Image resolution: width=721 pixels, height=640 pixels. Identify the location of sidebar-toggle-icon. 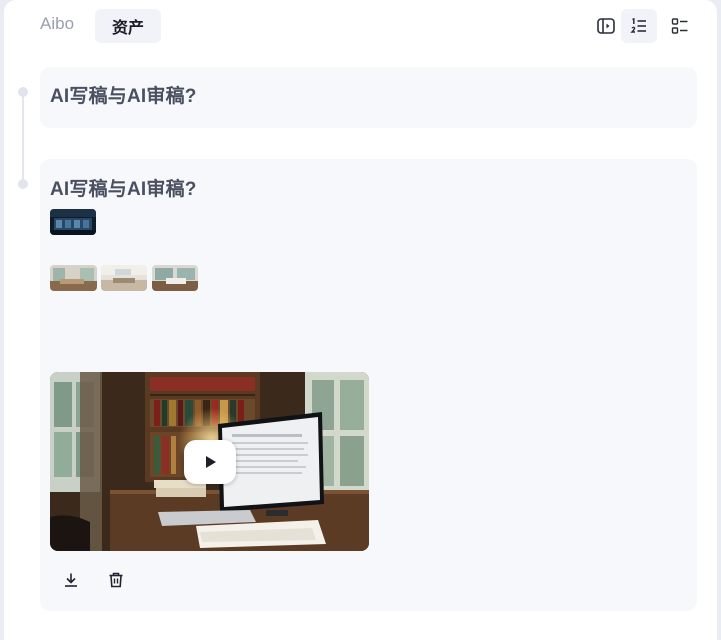
(606, 26).